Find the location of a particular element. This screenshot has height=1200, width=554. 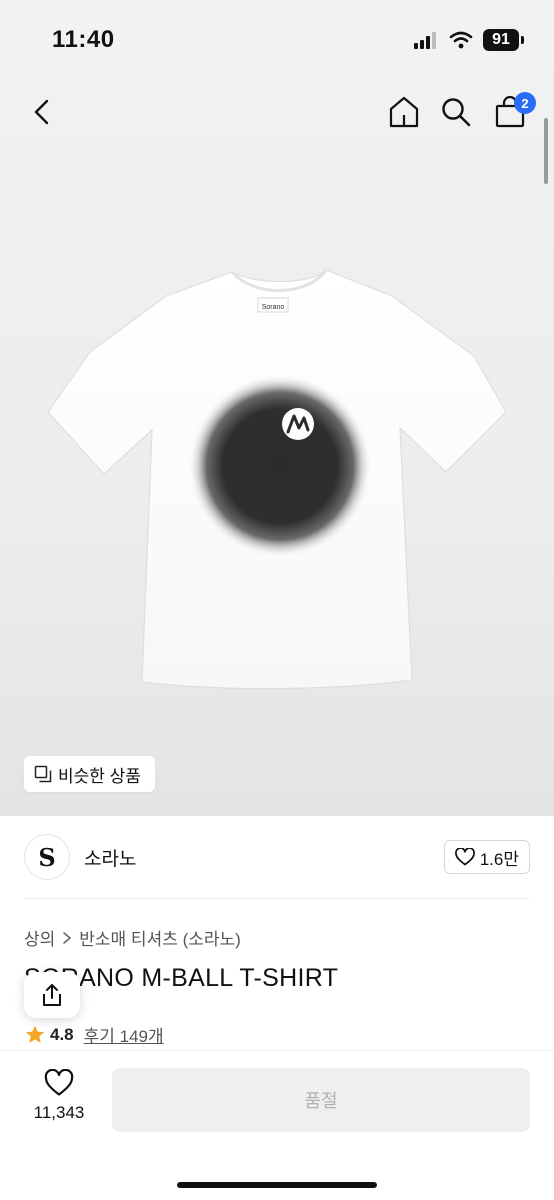

copy-icon is located at coordinates (43, 774).